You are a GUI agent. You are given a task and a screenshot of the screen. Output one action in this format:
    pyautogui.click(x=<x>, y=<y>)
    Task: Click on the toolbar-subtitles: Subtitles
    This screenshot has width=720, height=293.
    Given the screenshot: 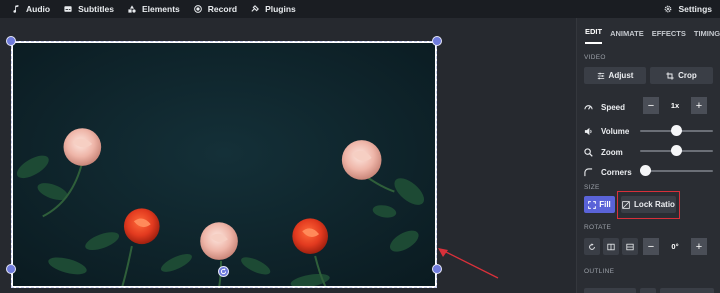 What is the action you would take?
    pyautogui.click(x=89, y=9)
    